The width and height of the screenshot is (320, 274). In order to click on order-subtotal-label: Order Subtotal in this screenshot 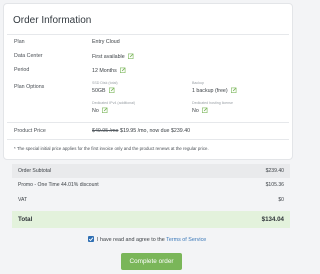, I will do `click(35, 171)`.